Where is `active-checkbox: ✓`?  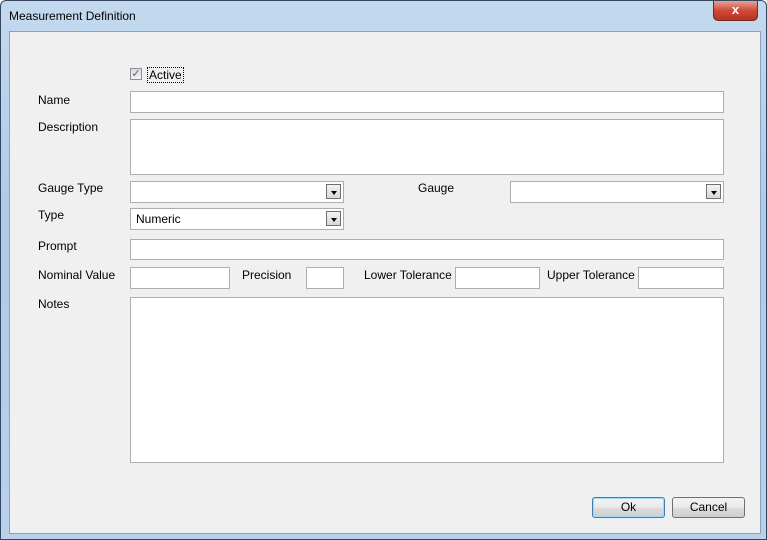 active-checkbox: ✓ is located at coordinates (136, 74).